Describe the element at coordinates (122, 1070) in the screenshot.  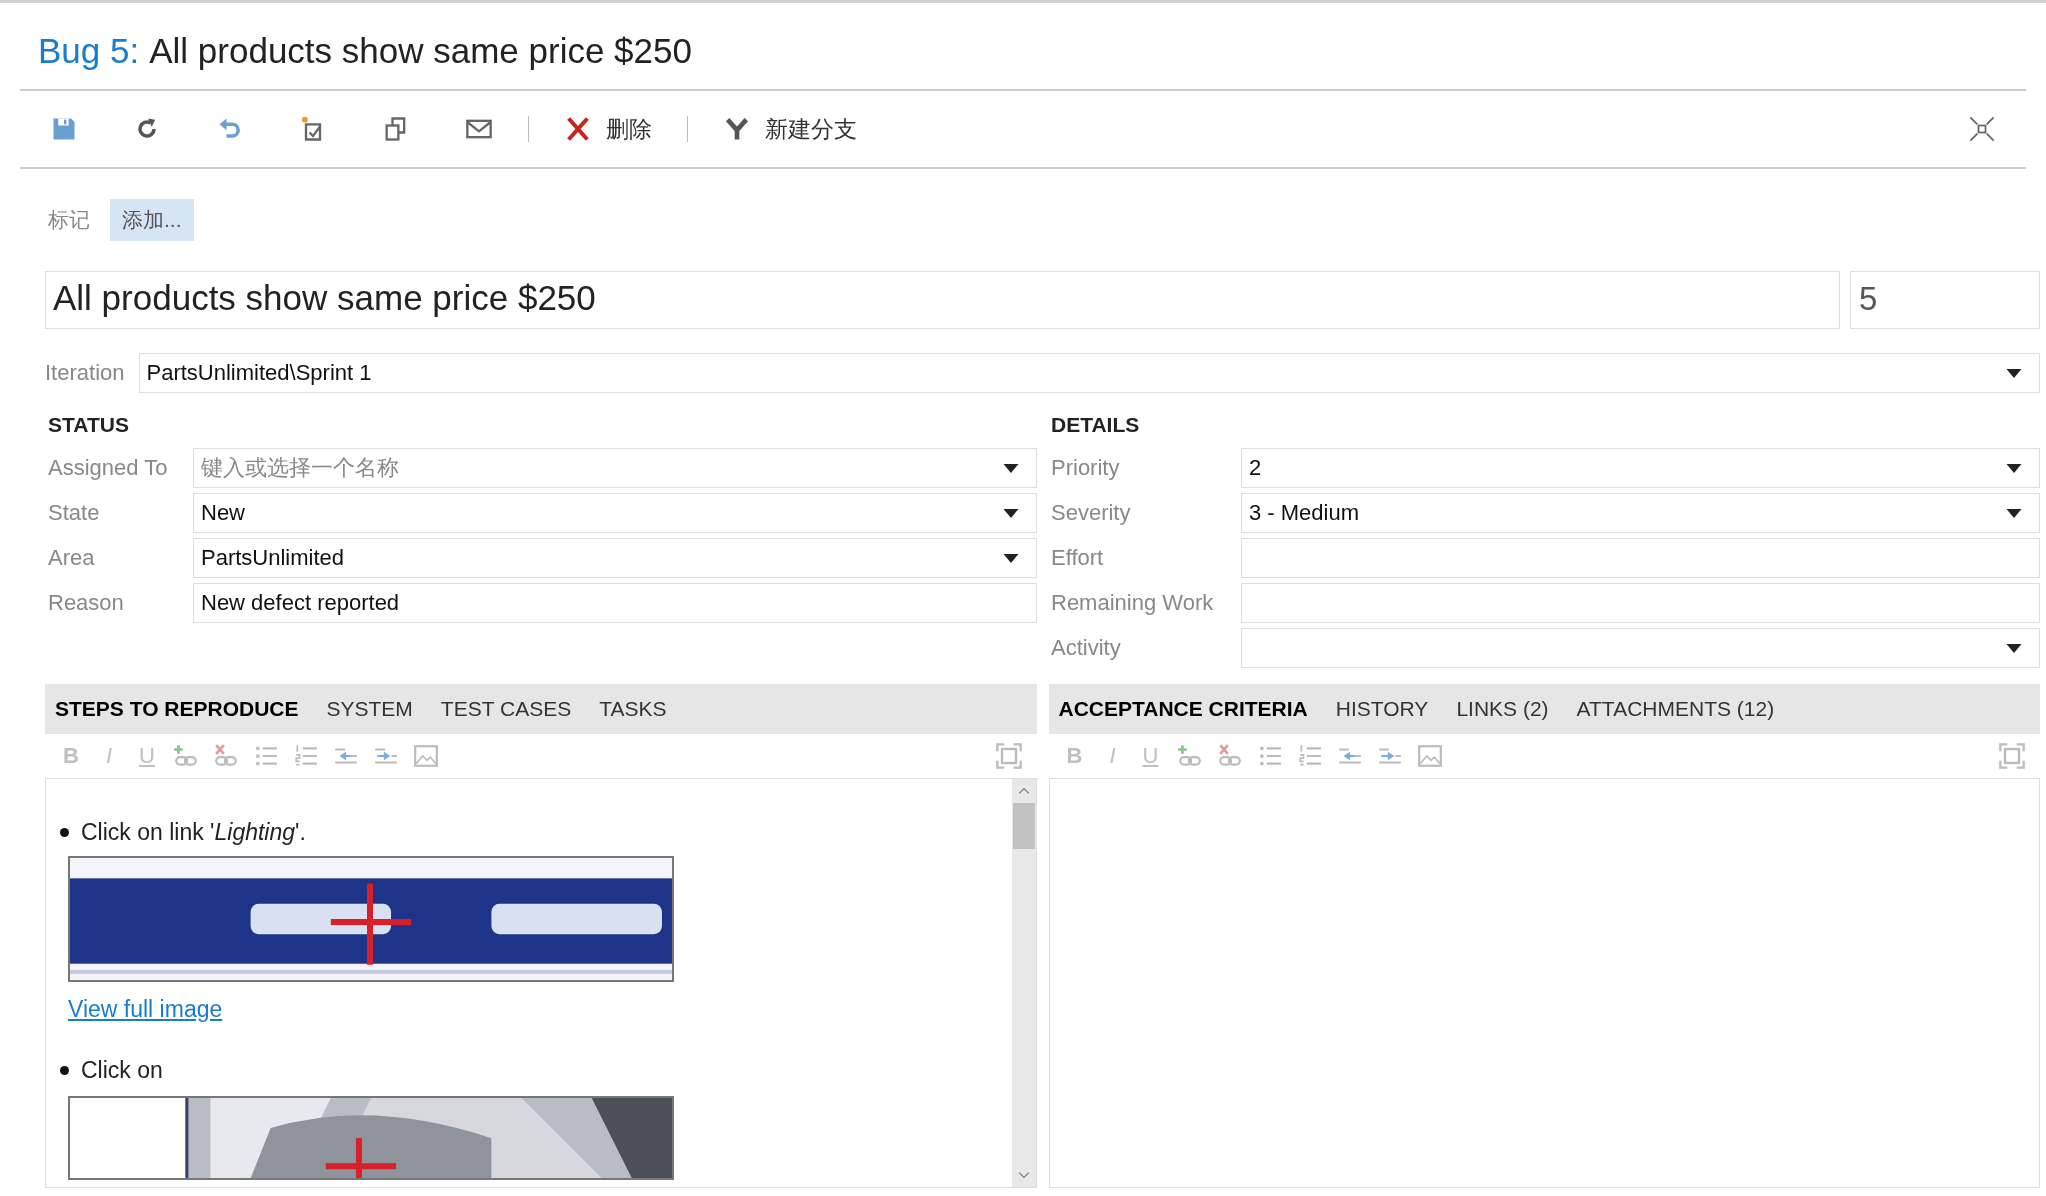
I see `step-text: Click on` at that location.